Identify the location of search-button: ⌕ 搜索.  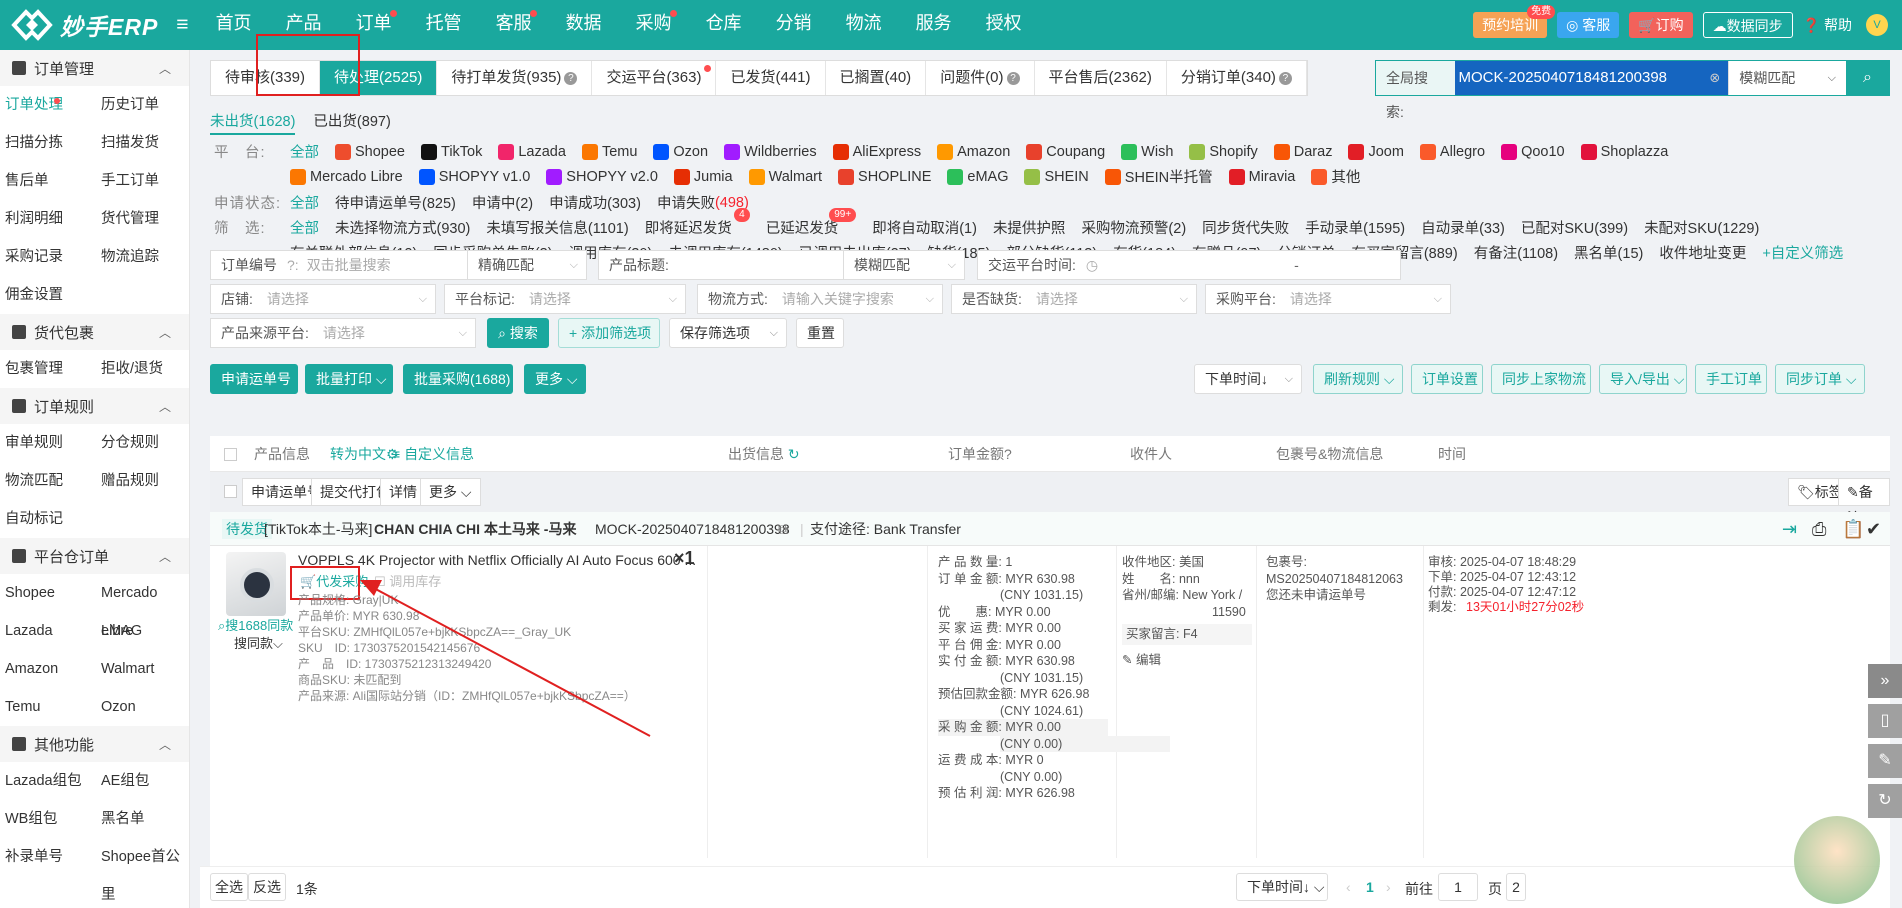
(518, 333).